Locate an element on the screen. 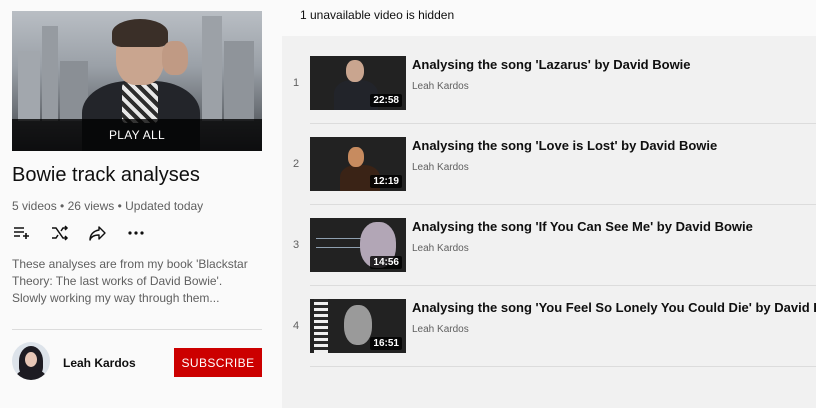 The image size is (816, 408). divider is located at coordinates (137, 329).